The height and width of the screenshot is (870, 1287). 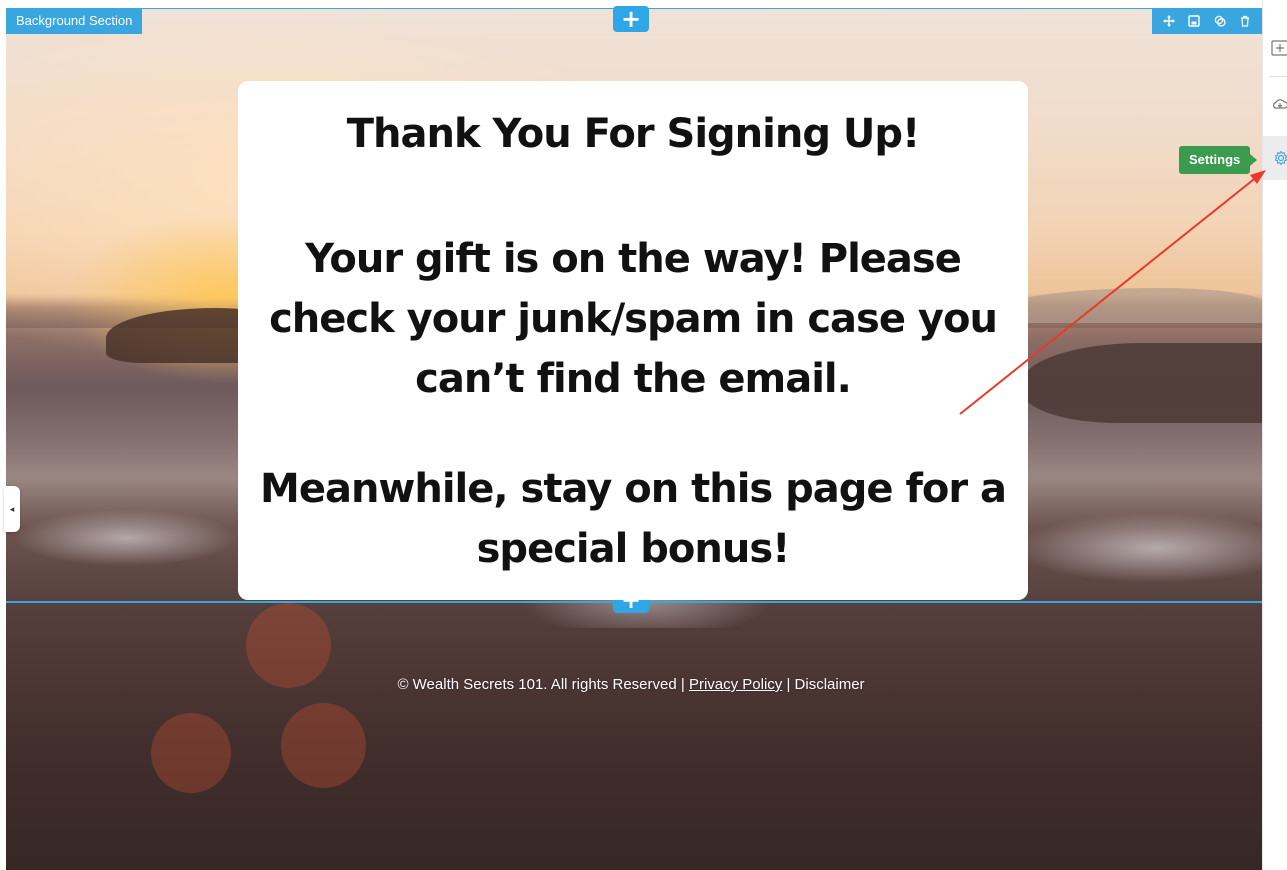 What do you see at coordinates (1245, 21) in the screenshot?
I see `delete-icon` at bounding box center [1245, 21].